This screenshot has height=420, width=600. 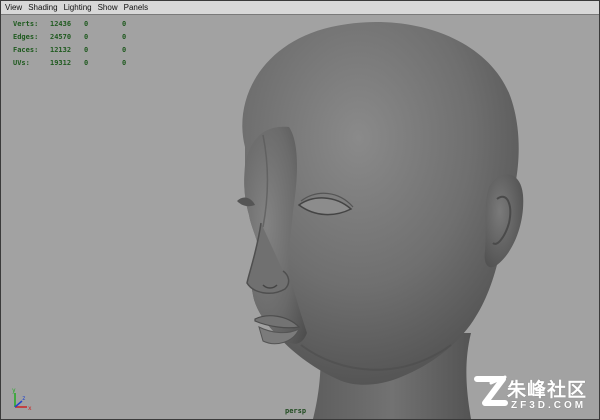 What do you see at coordinates (547, 390) in the screenshot?
I see `watermark-chinese: 朱峰社区` at bounding box center [547, 390].